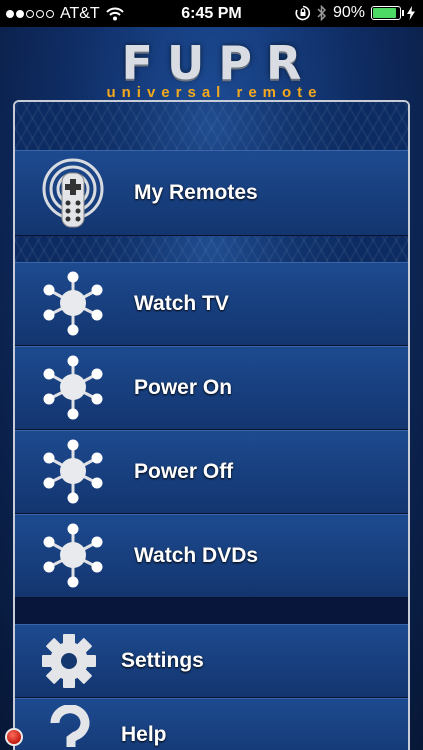  Describe the element at coordinates (69, 661) in the screenshot. I see `gear-icon` at that location.